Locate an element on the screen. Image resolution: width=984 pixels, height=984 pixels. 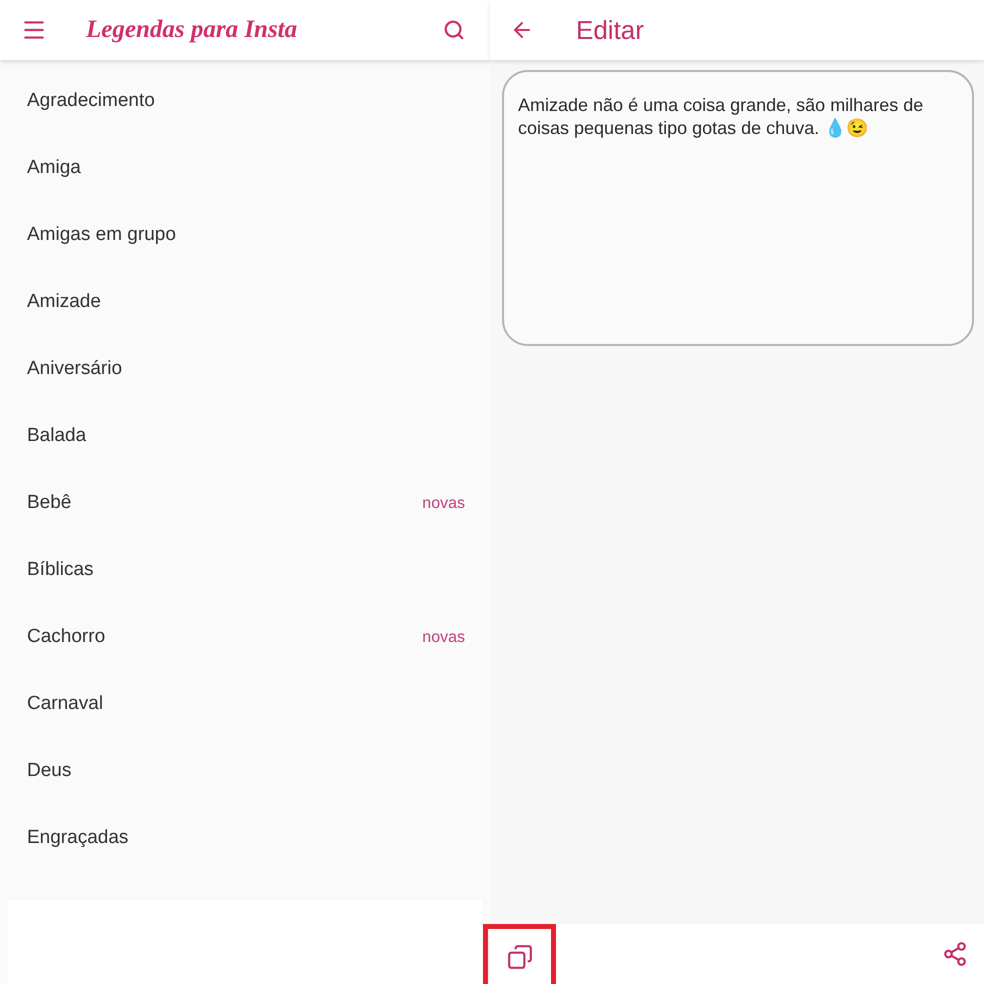
category-item: Amizade is located at coordinates (245, 302).